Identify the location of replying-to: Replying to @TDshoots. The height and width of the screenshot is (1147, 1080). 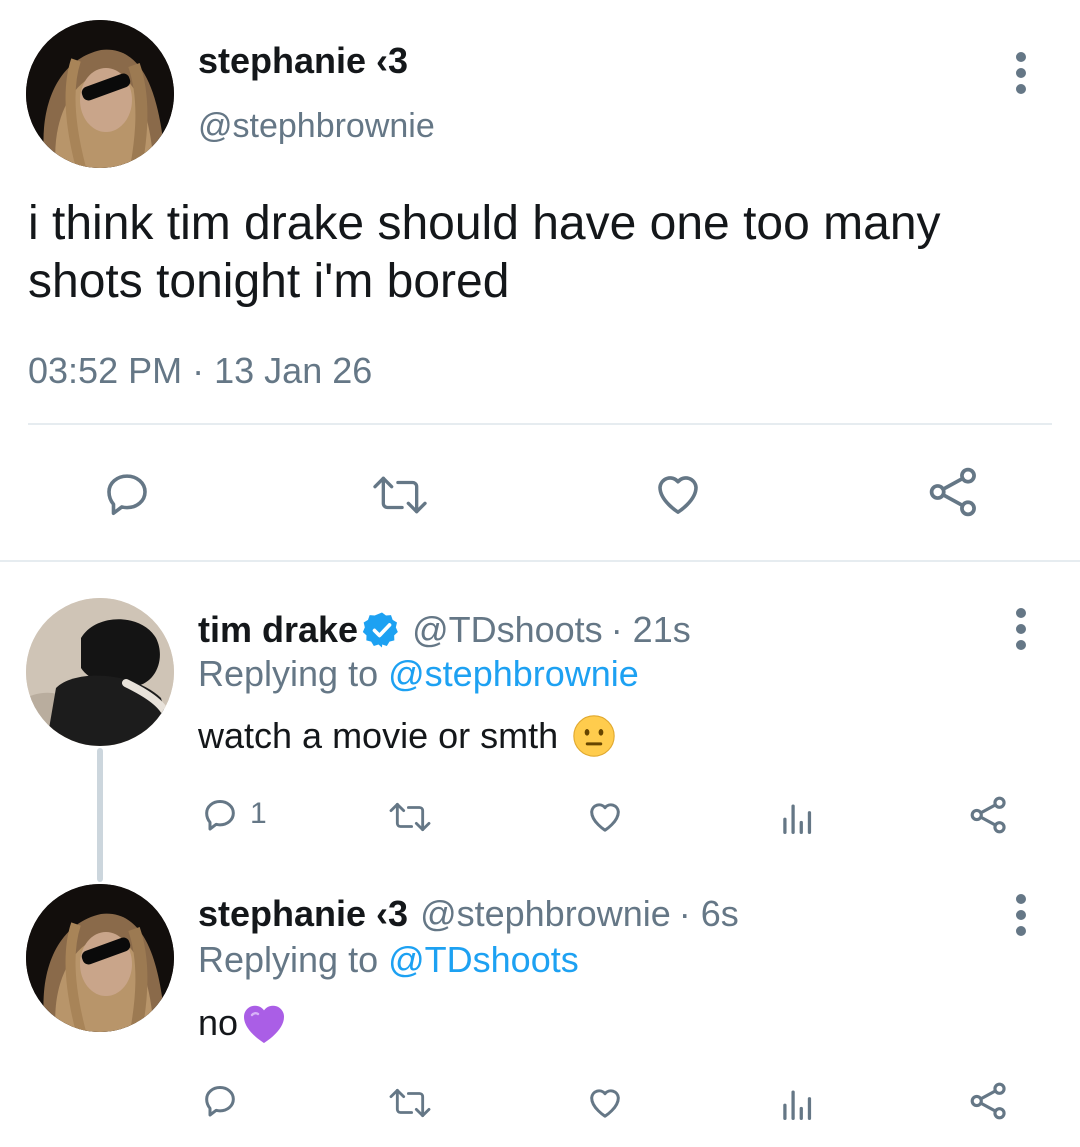
(388, 960).